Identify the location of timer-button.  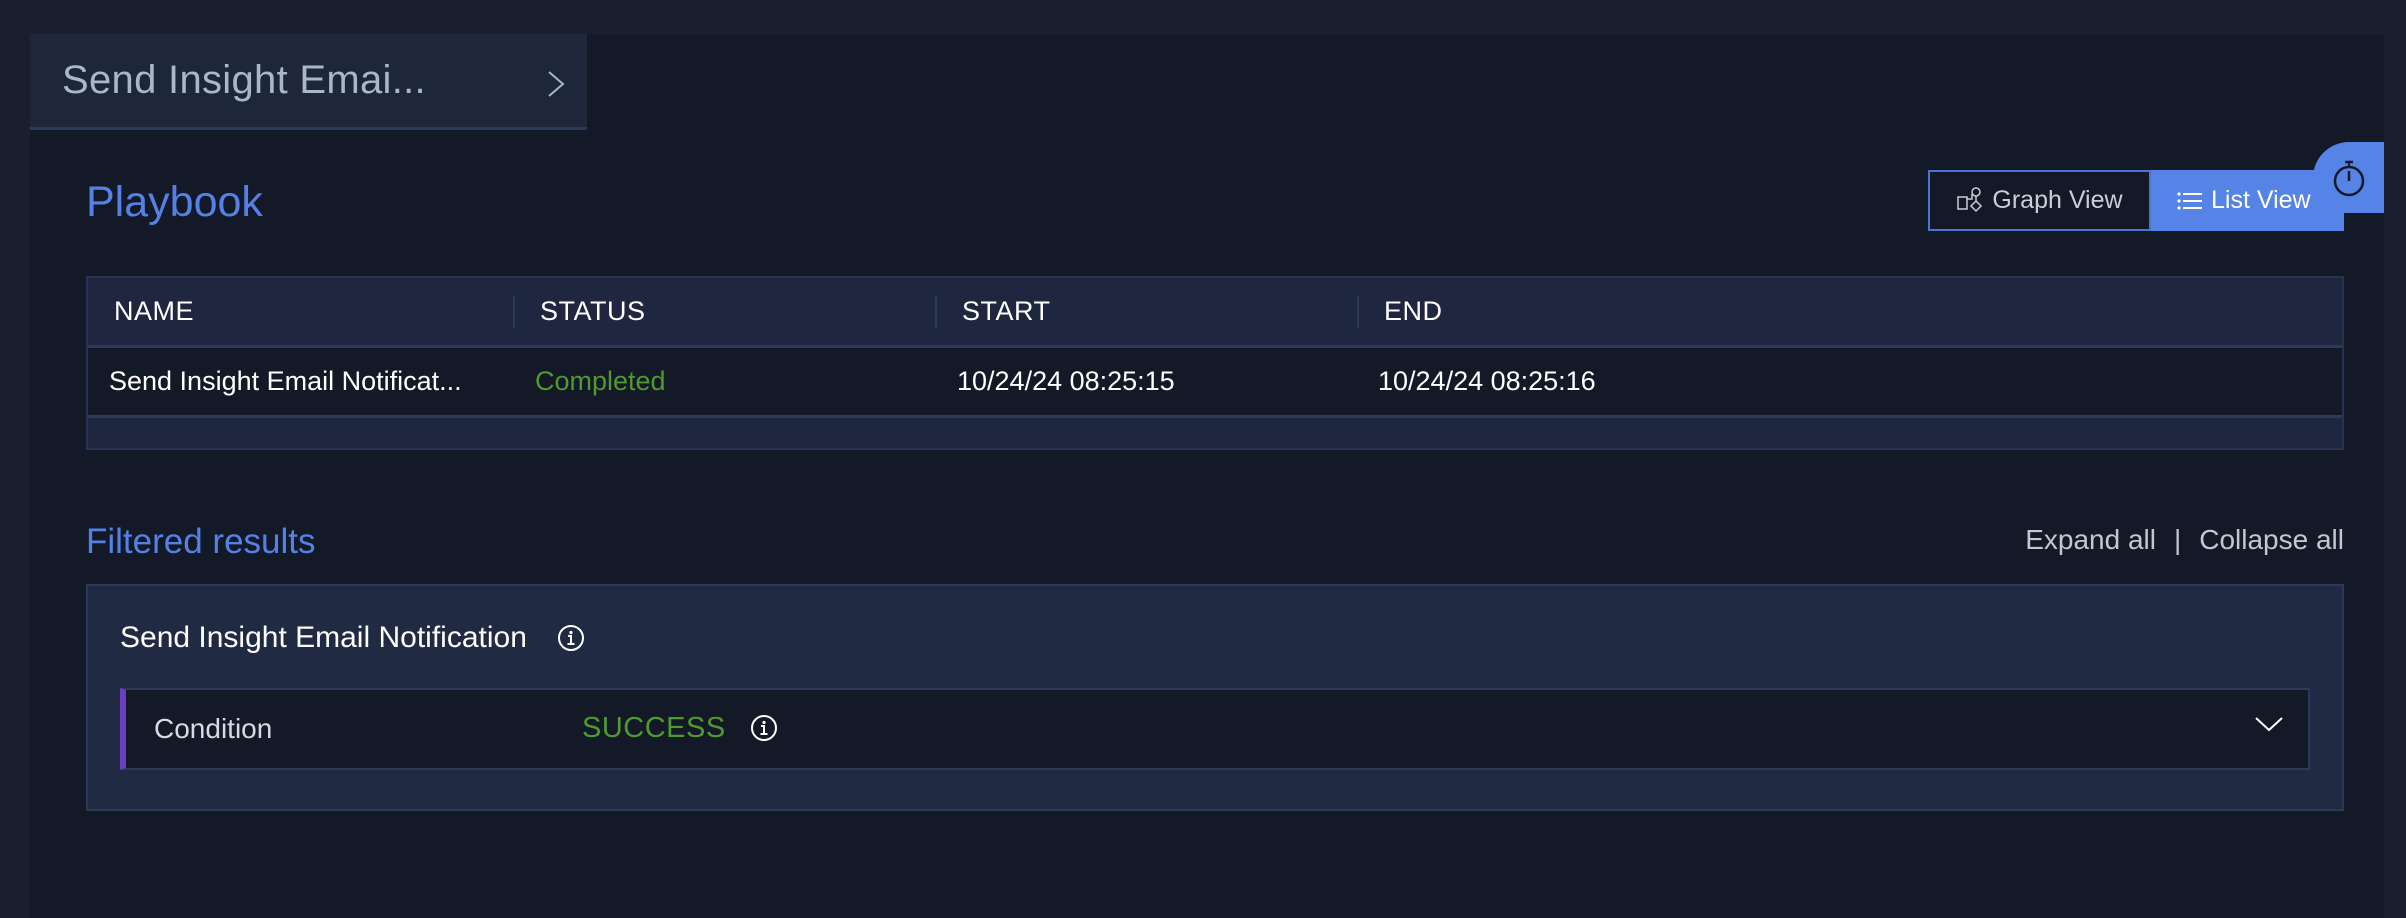
(2348, 177).